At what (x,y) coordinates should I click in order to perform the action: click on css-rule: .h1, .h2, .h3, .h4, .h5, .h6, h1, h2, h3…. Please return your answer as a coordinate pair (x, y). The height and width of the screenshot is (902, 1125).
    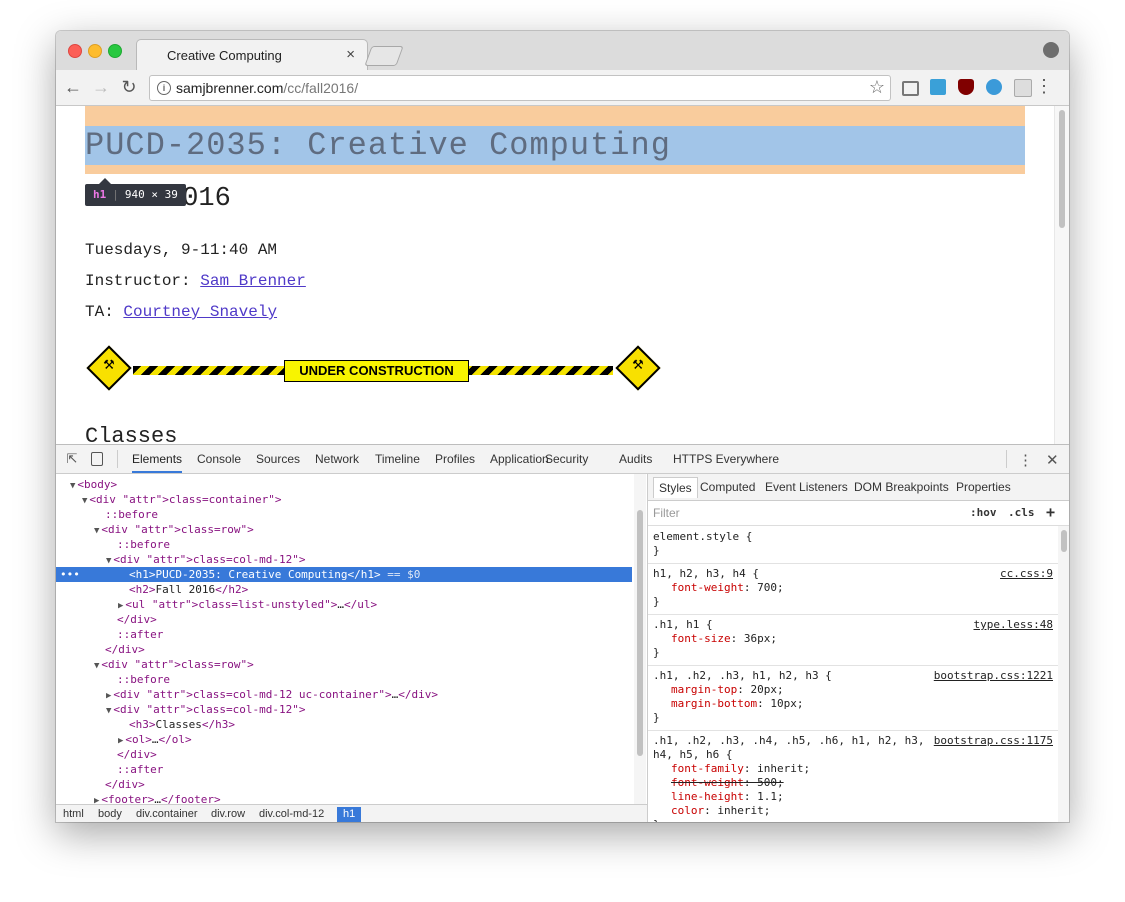
    Looking at the image, I should click on (853, 776).